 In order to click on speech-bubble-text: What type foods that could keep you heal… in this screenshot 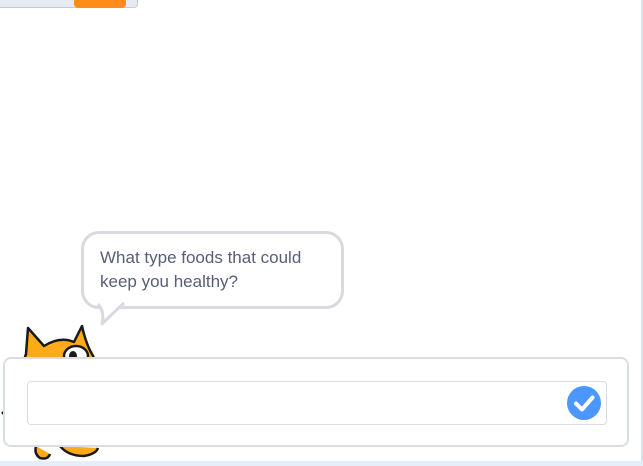, I will do `click(201, 269)`.